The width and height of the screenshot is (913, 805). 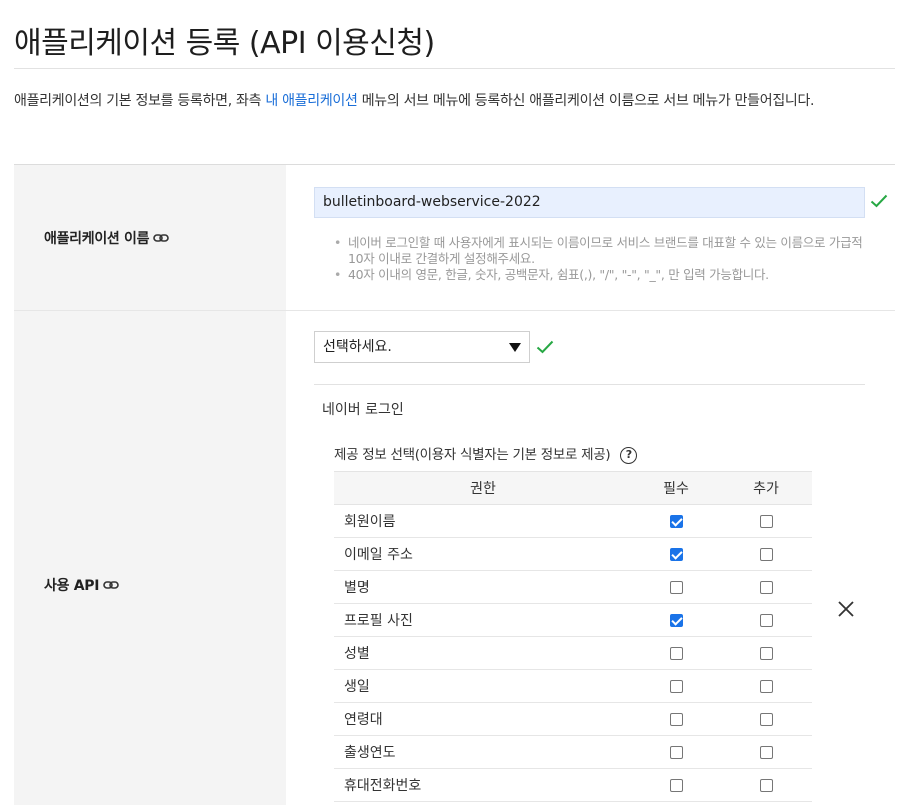 What do you see at coordinates (357, 347) in the screenshot?
I see `api-select-value: 선택하세요.` at bounding box center [357, 347].